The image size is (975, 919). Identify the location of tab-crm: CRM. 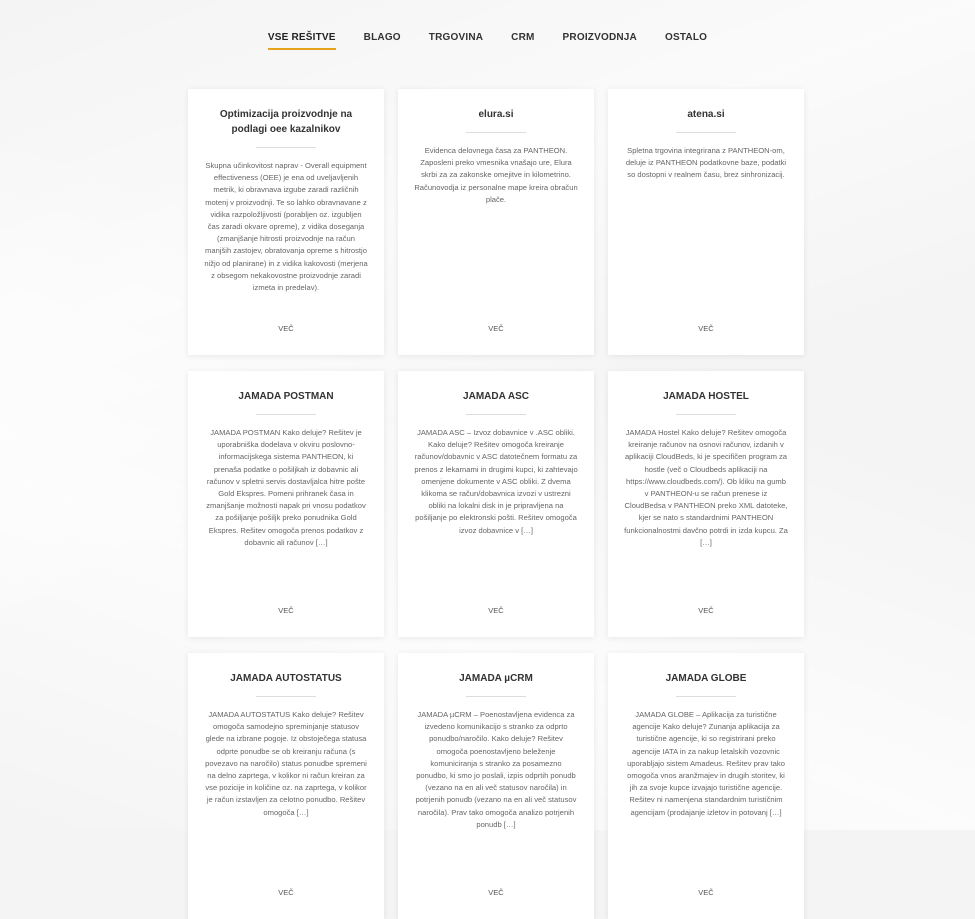
(522, 41).